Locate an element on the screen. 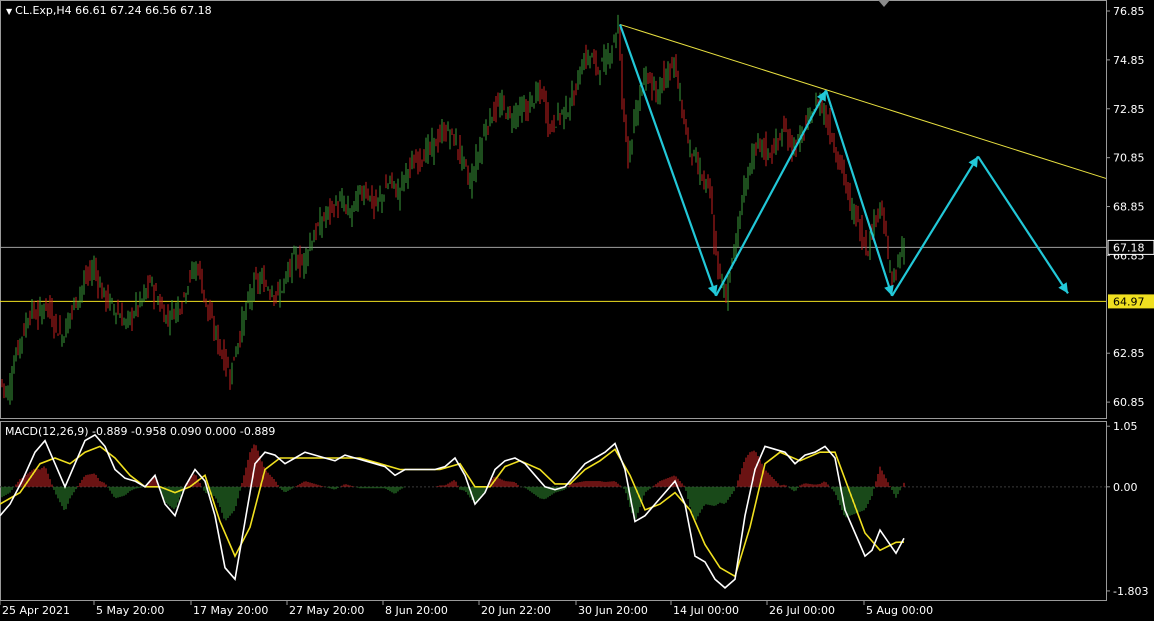 This screenshot has width=1154, height=621. y-tick-label: 70.85 is located at coordinates (1129, 158).